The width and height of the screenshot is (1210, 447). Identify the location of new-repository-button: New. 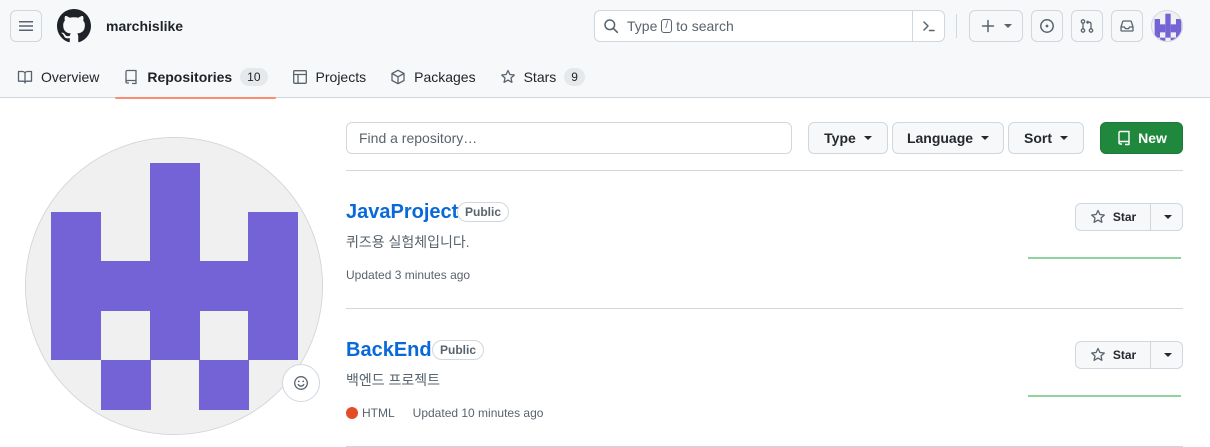
(1141, 138).